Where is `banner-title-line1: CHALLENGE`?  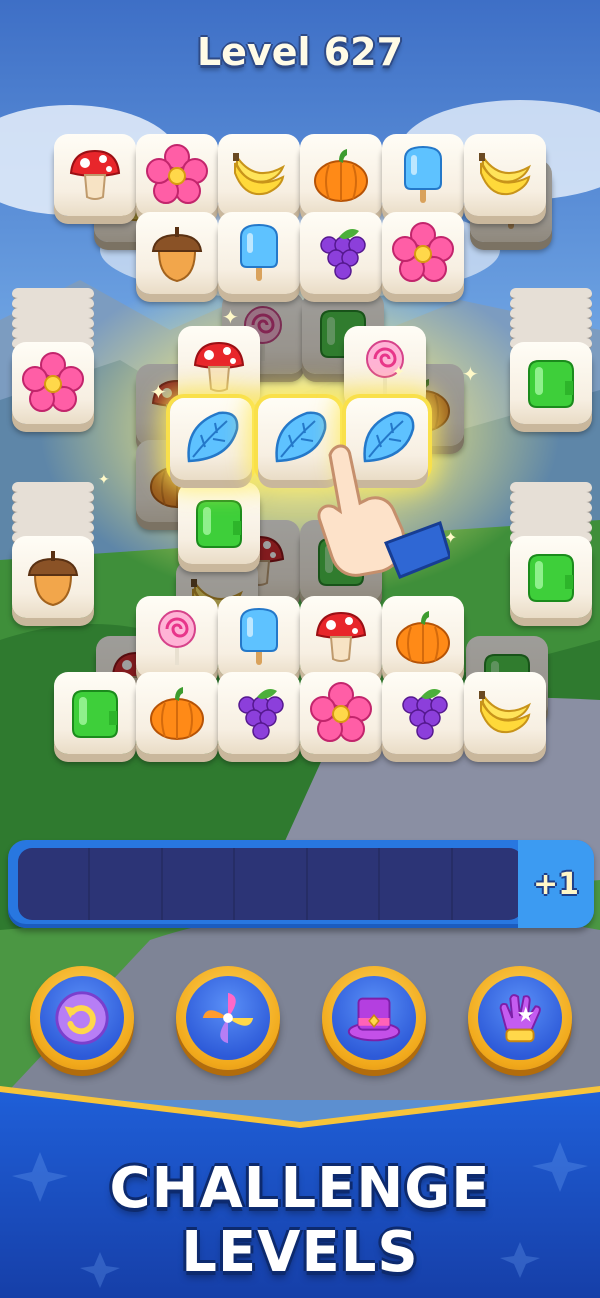
banner-title-line1: CHALLENGE is located at coordinates (300, 1188).